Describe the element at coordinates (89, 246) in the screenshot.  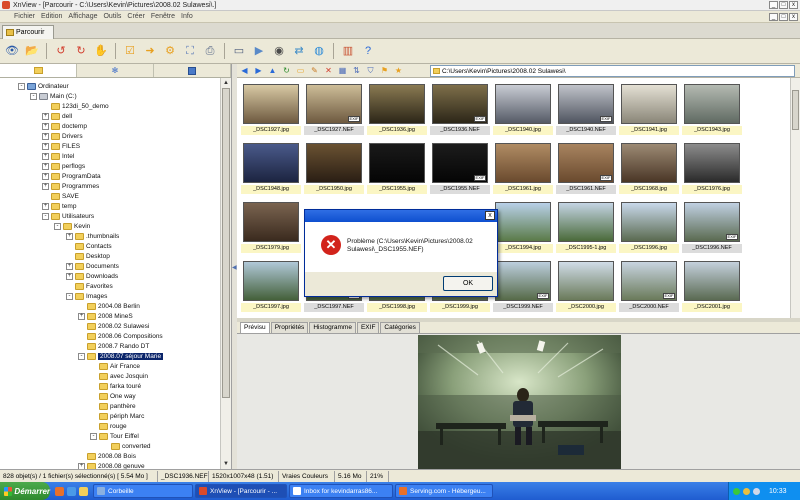
I see `tree-item: Contacts` at that location.